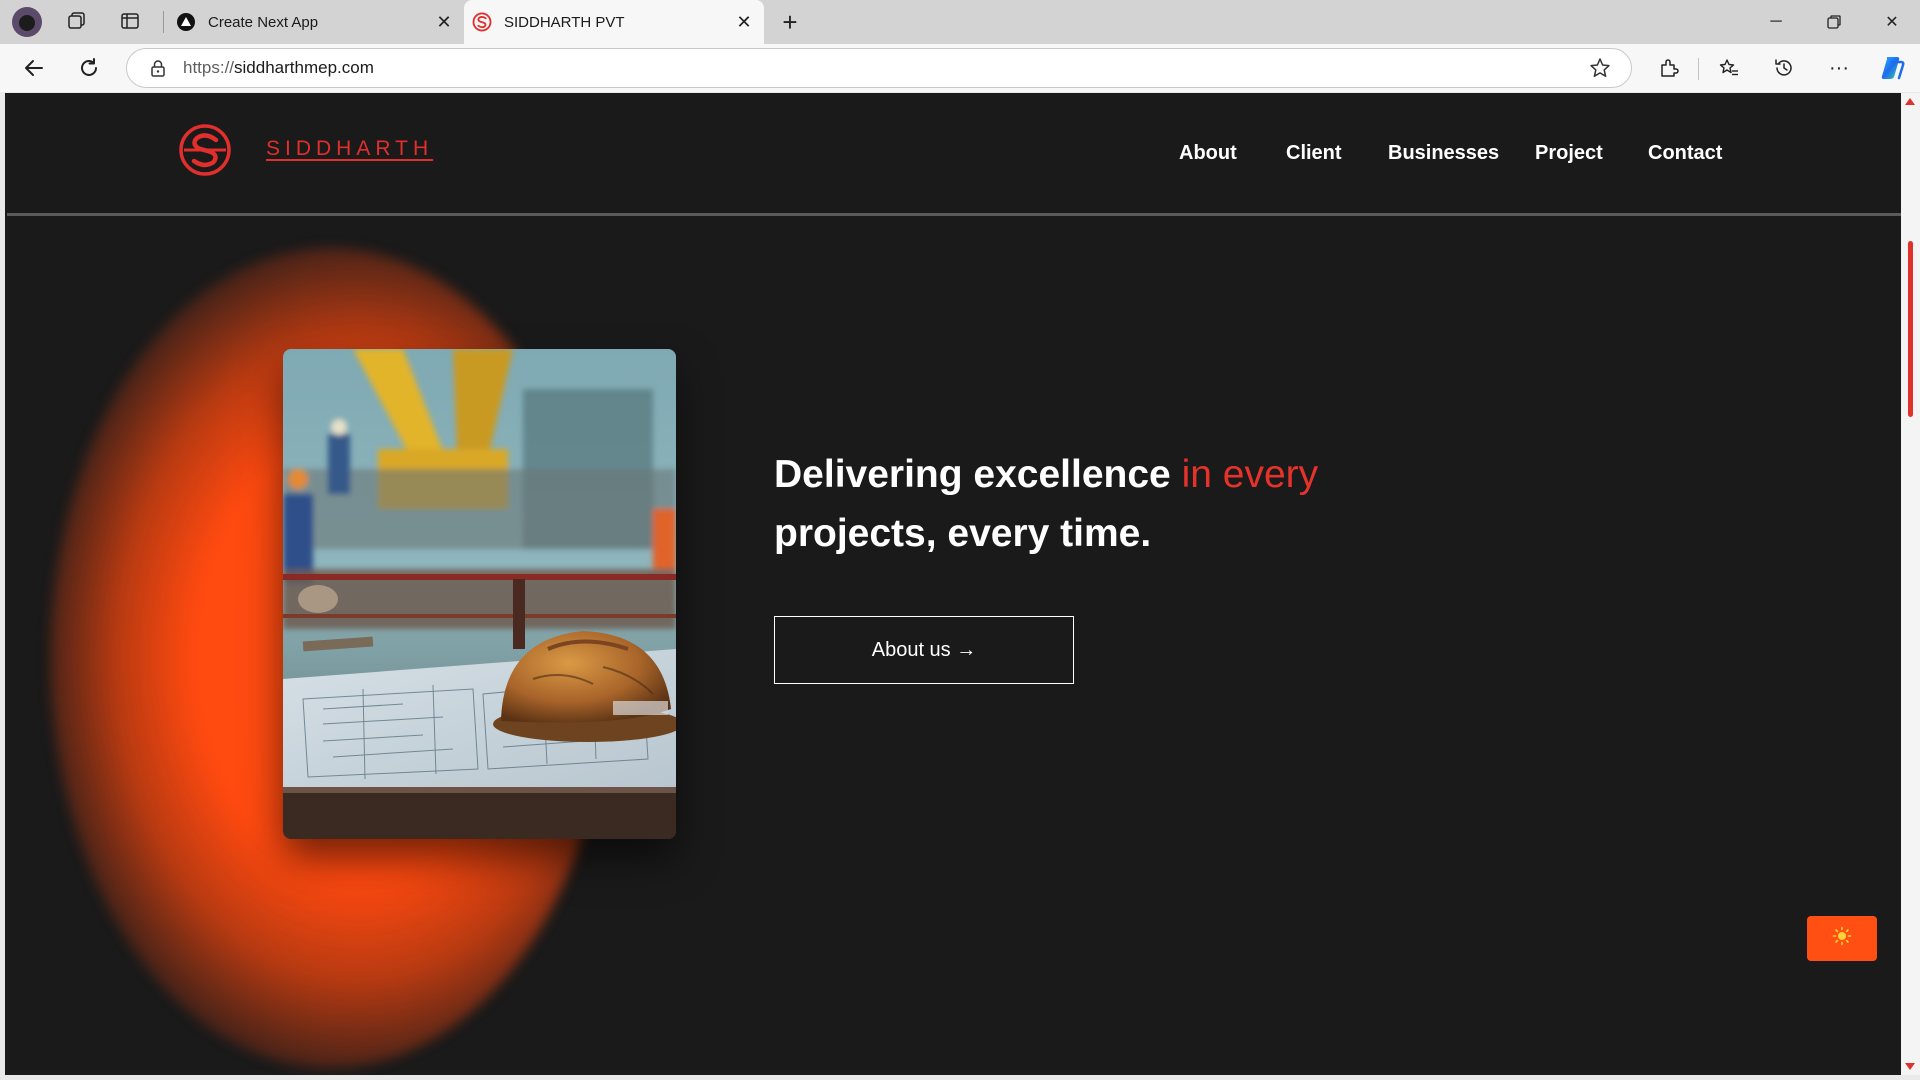 This screenshot has height=1080, width=1920. Describe the element at coordinates (924, 650) in the screenshot. I see `about-us-button: About us →` at that location.